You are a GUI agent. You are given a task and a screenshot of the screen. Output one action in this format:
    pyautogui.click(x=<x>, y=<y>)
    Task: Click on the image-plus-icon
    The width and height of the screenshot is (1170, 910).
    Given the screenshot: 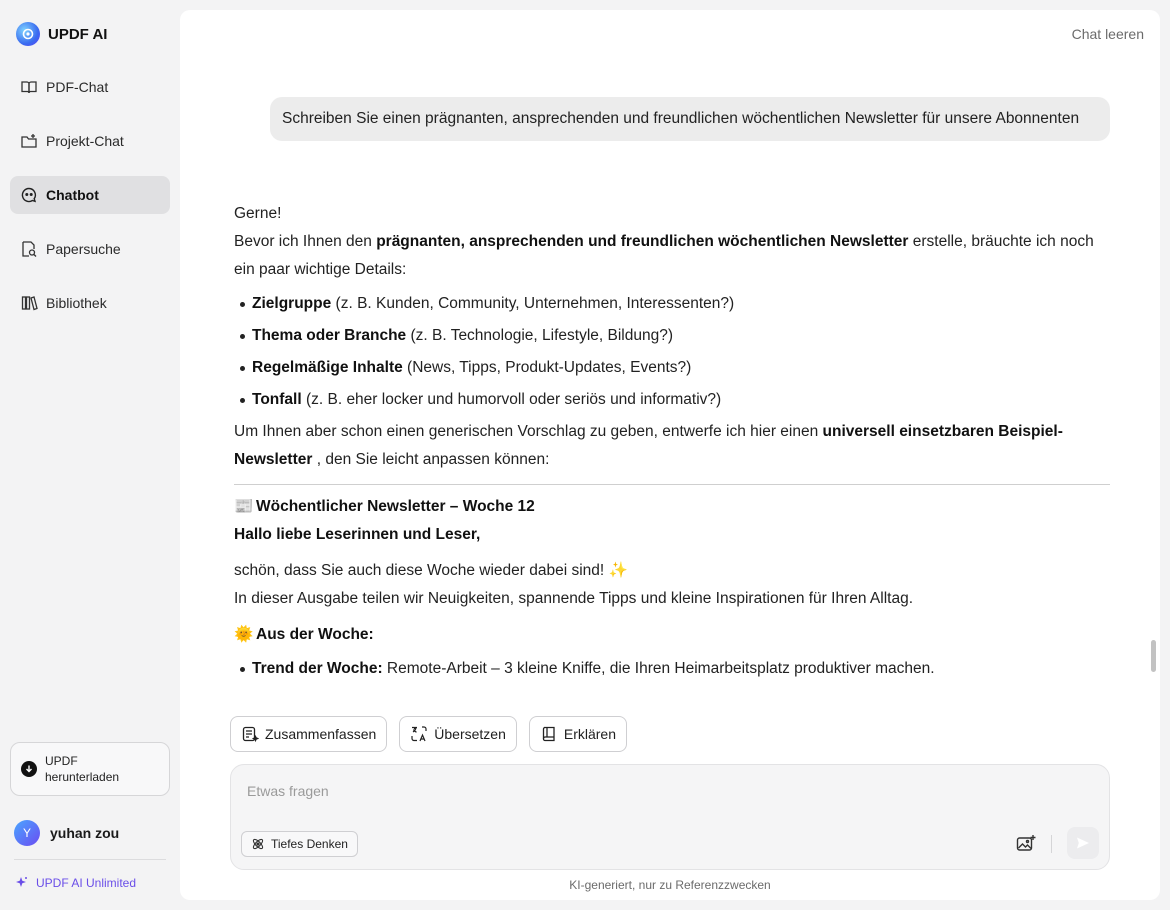 What is the action you would take?
    pyautogui.click(x=1026, y=843)
    